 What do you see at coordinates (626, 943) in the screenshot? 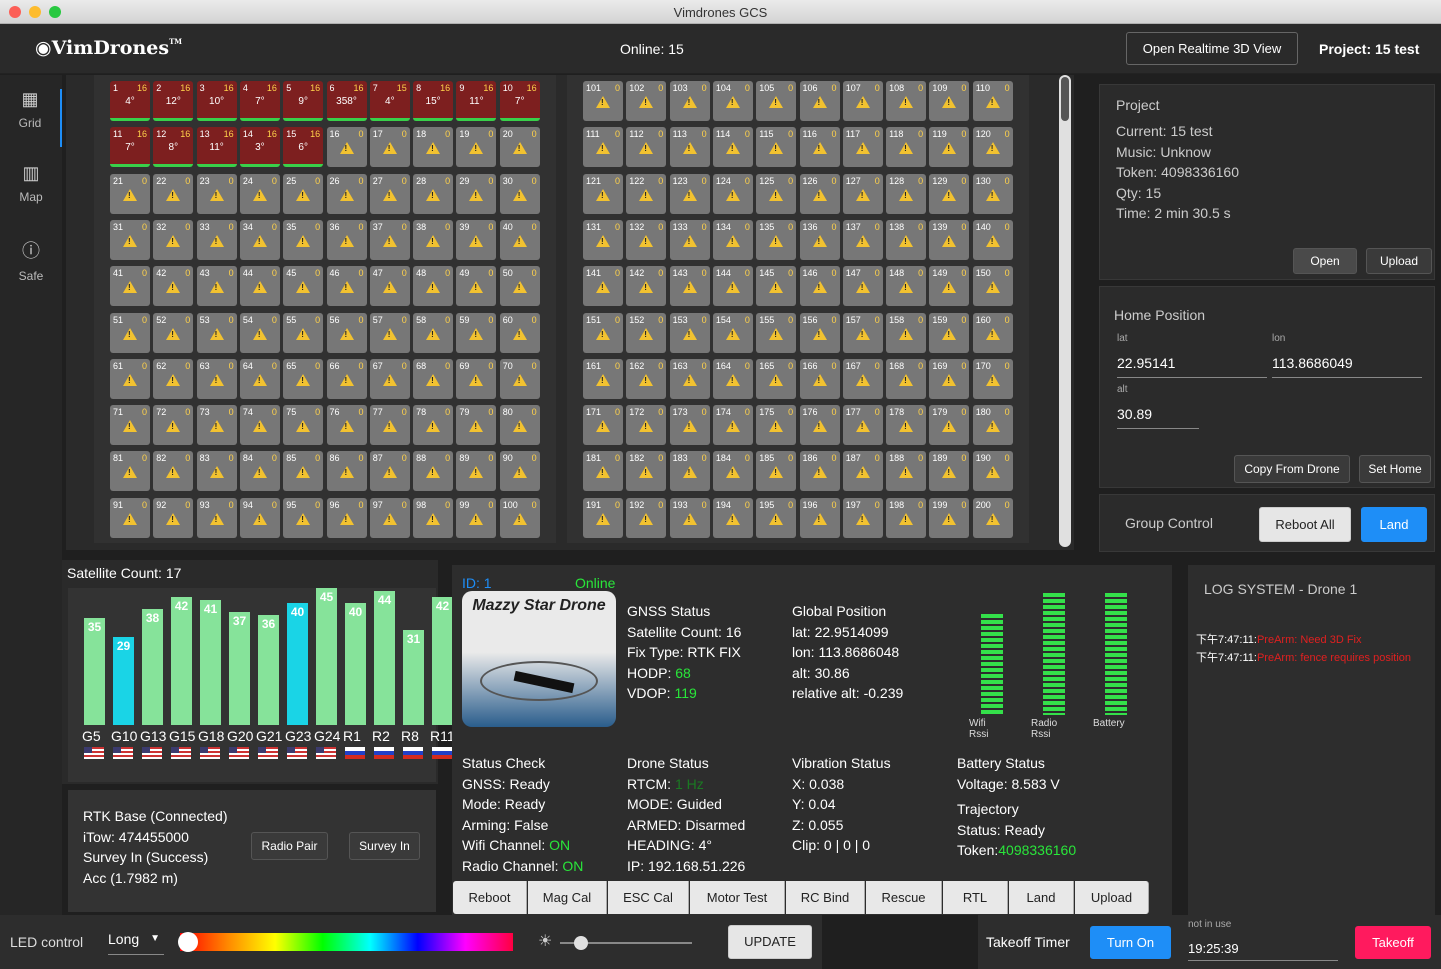
I see `brightness-slider` at bounding box center [626, 943].